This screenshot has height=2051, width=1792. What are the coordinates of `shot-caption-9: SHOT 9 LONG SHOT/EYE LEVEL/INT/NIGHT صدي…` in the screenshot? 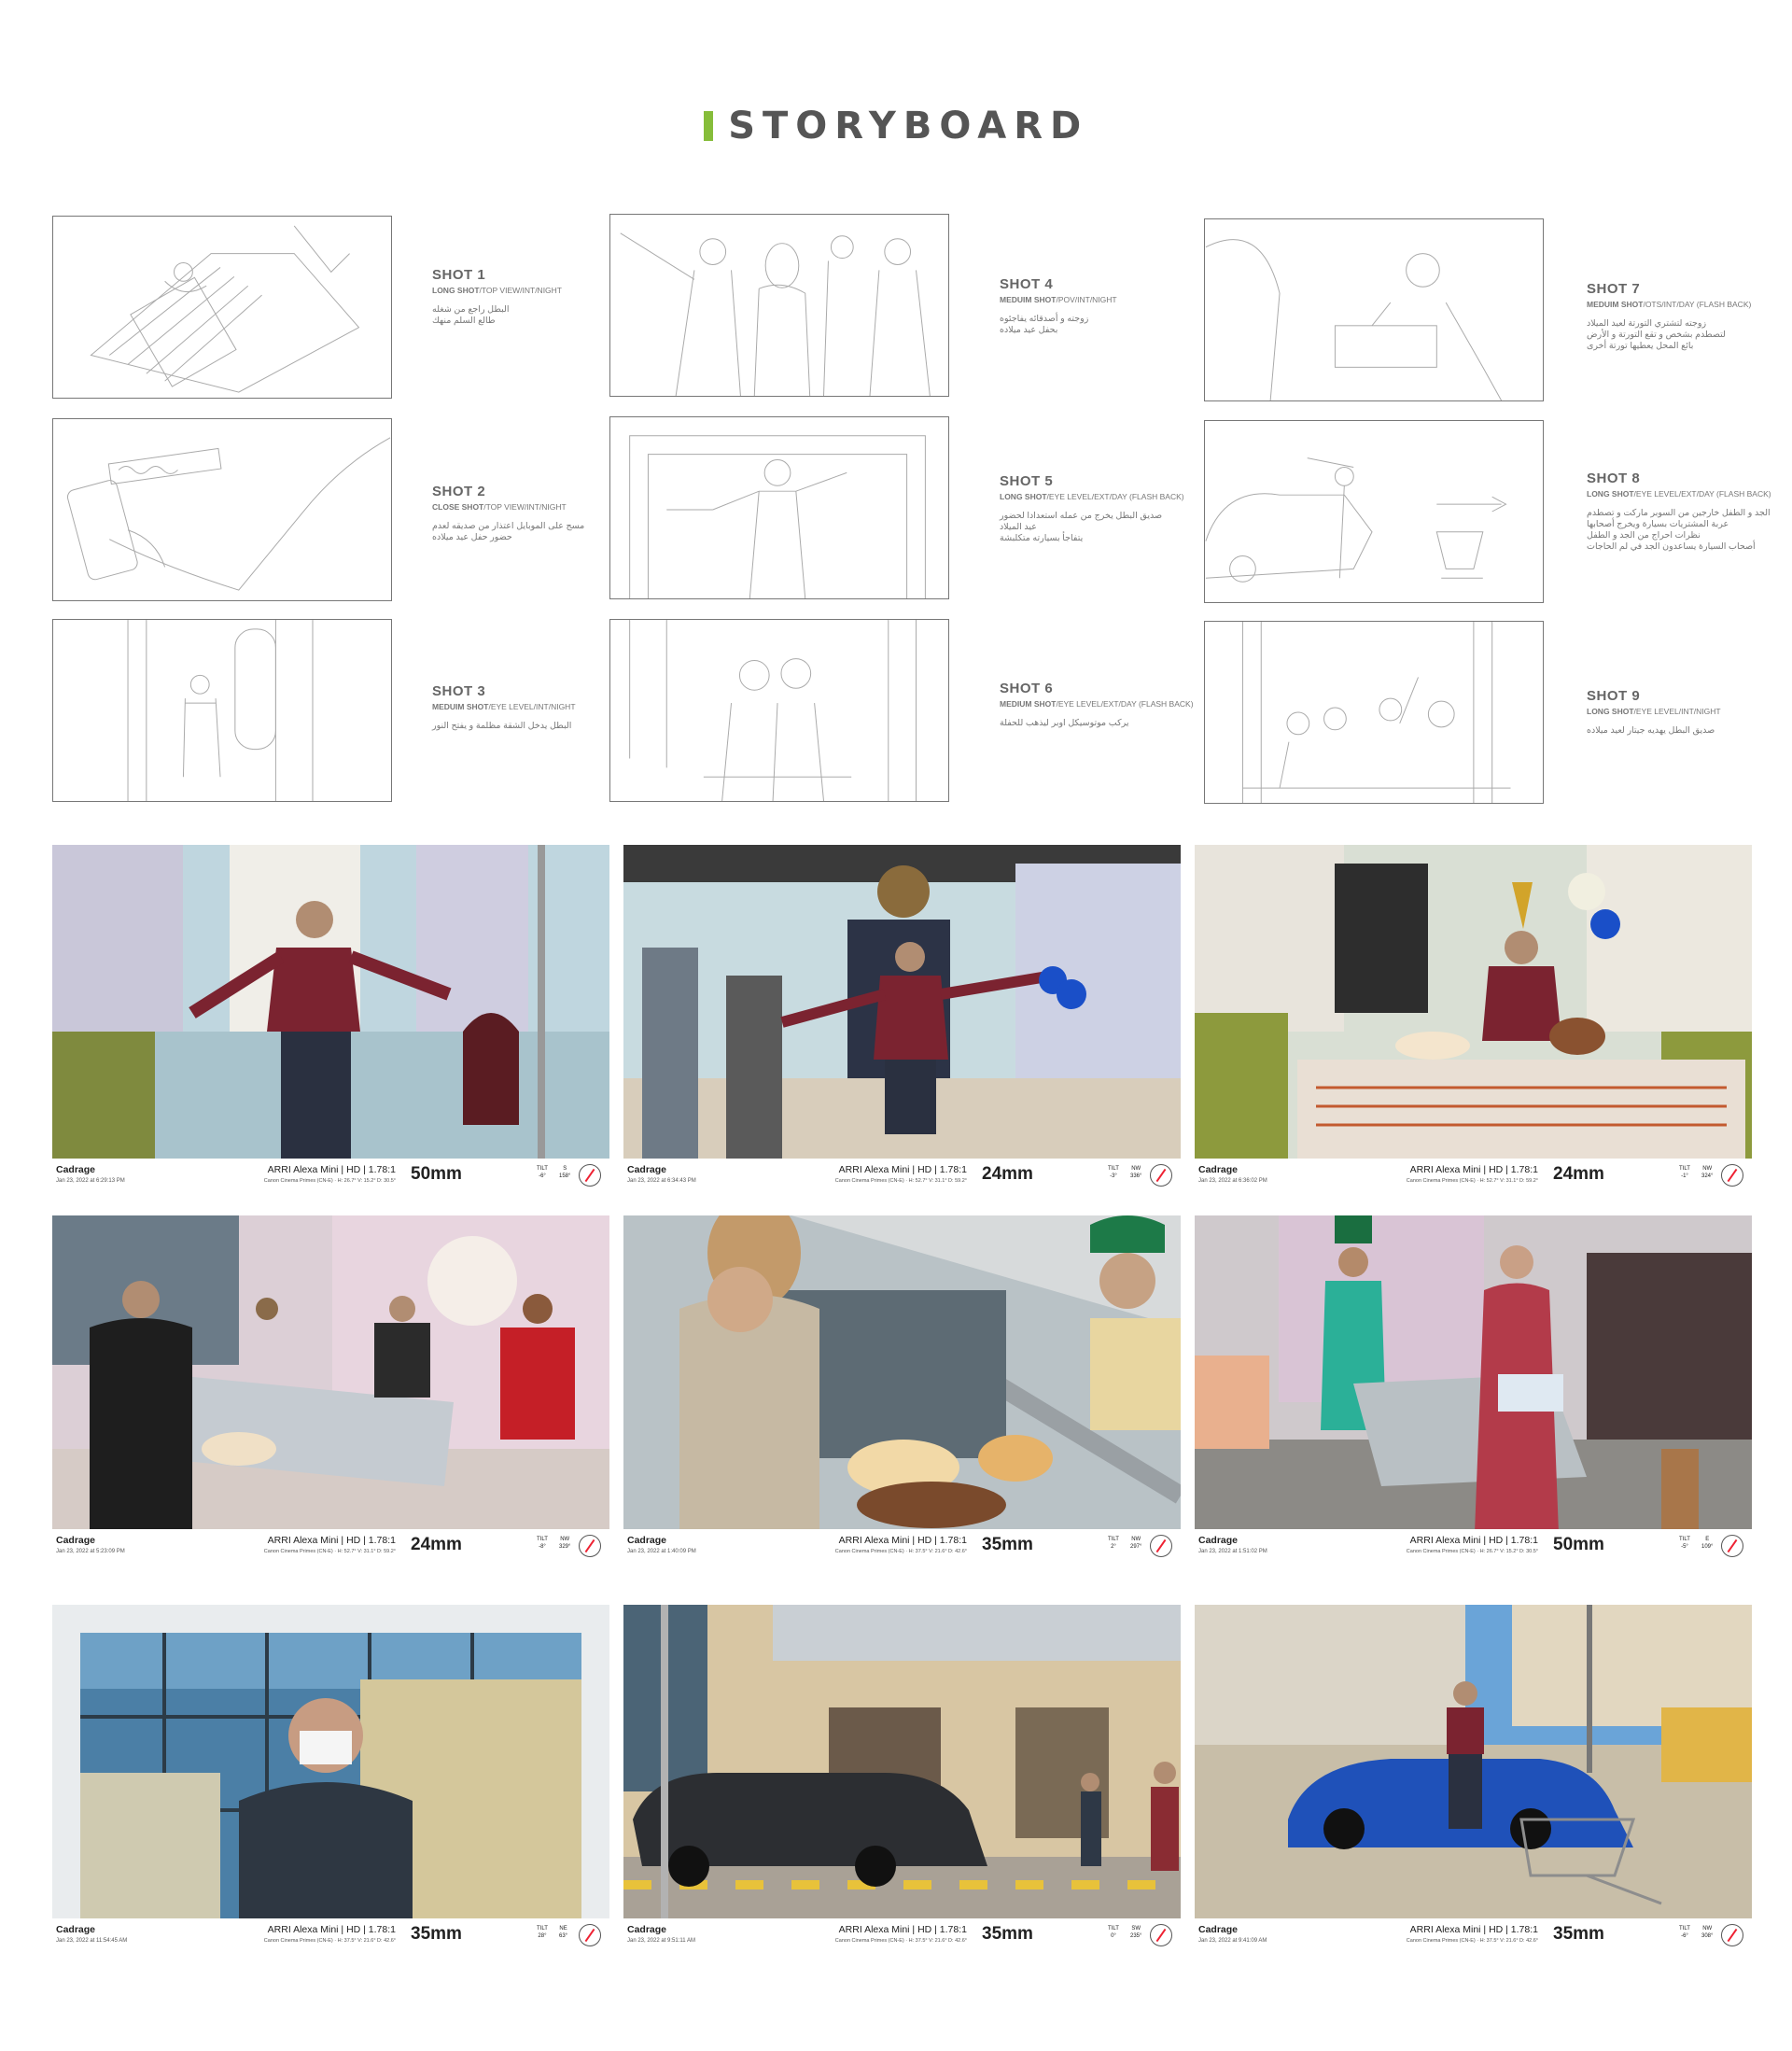 It's located at (1689, 712).